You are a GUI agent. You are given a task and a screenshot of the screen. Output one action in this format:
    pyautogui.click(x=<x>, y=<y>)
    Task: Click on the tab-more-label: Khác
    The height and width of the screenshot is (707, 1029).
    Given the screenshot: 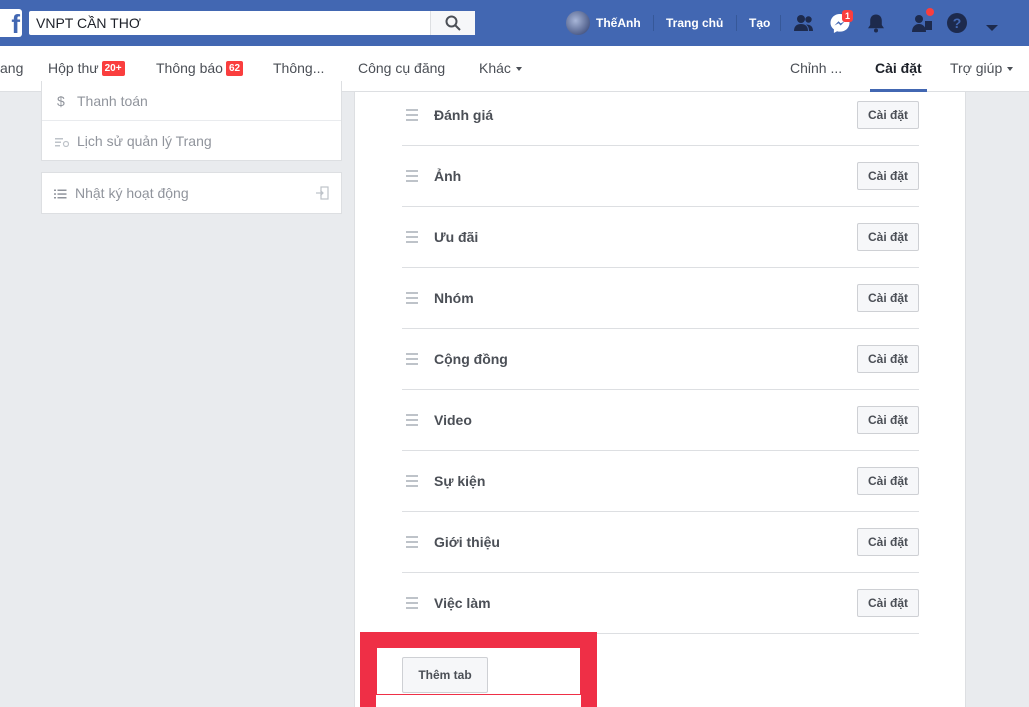 What is the action you would take?
    pyautogui.click(x=495, y=68)
    